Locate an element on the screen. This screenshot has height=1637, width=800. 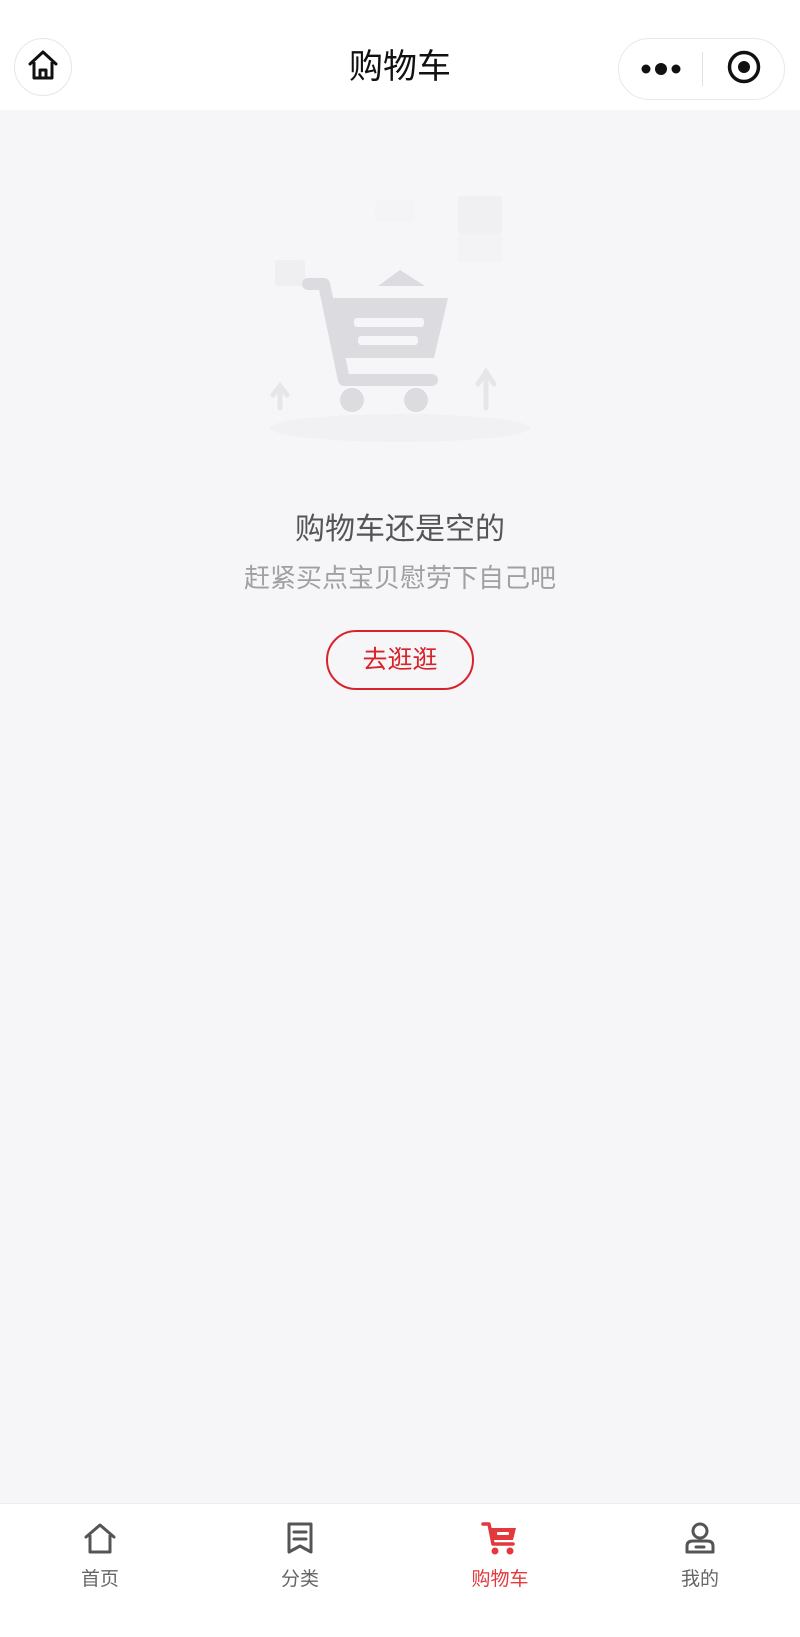
bottom-tab-bar: 首页 分类 购物车 我的 is located at coordinates (400, 1570).